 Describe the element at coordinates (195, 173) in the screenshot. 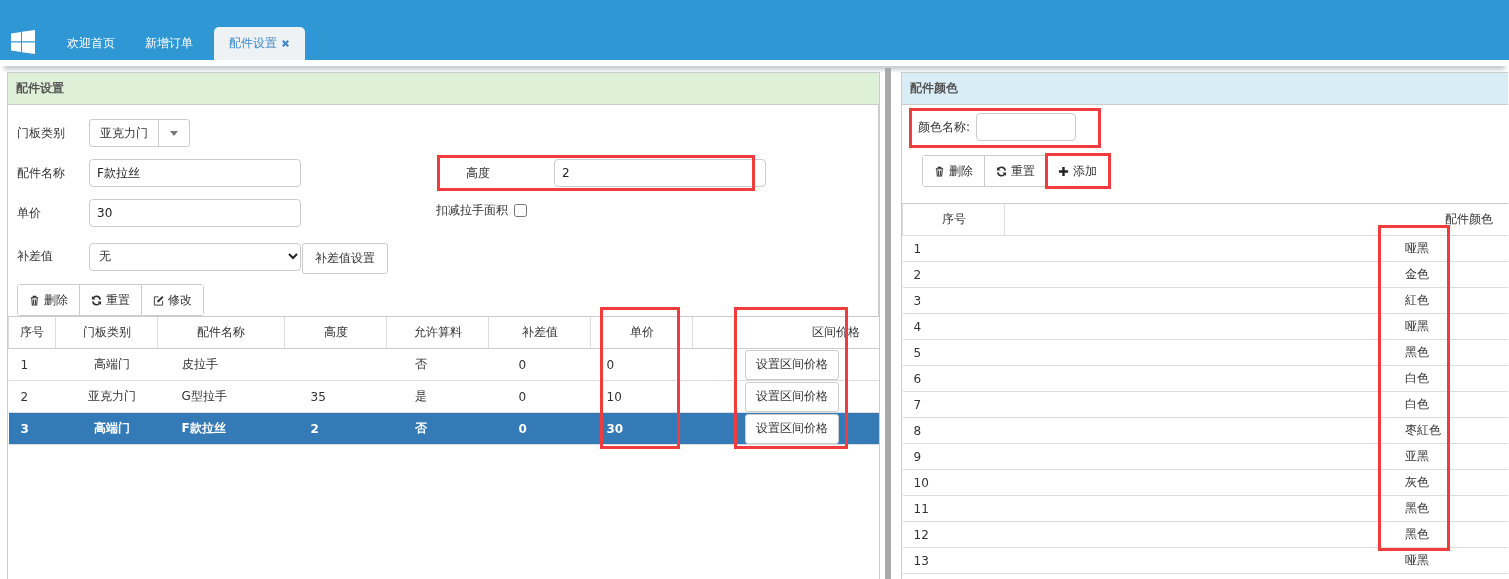

I see `input-field: F款拉丝` at that location.